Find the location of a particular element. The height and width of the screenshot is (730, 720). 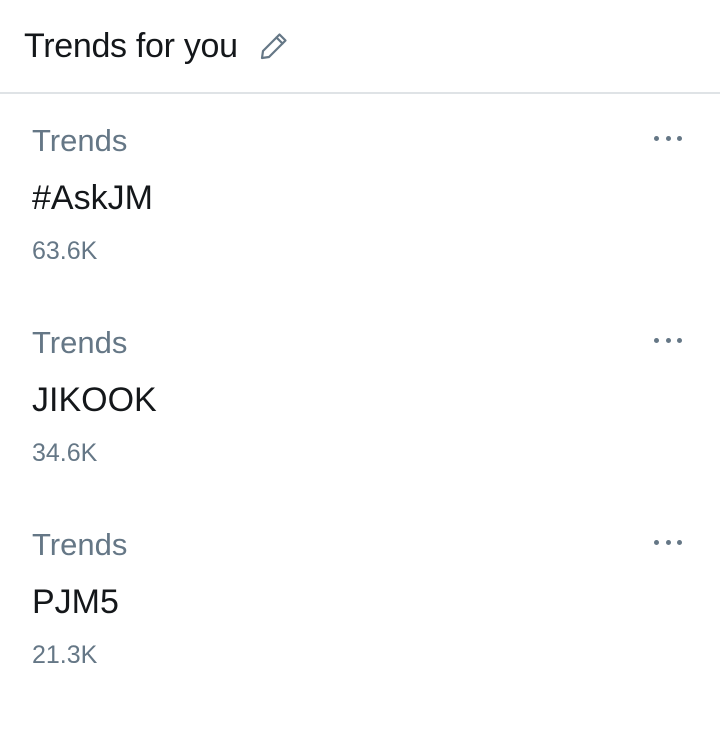

pencil-icon is located at coordinates (275, 46).